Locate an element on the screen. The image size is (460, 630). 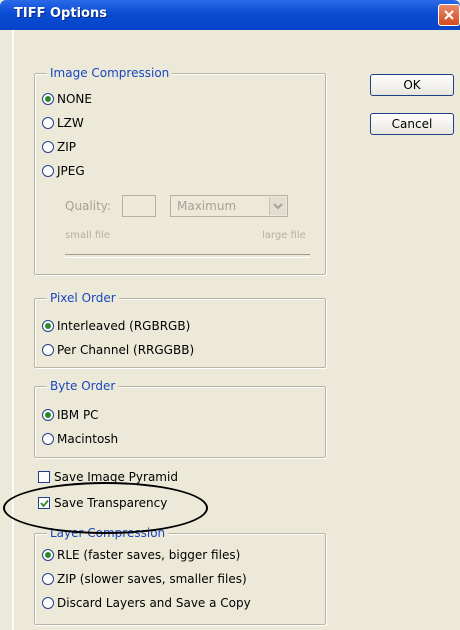
chevron-down-icon is located at coordinates (278, 206).